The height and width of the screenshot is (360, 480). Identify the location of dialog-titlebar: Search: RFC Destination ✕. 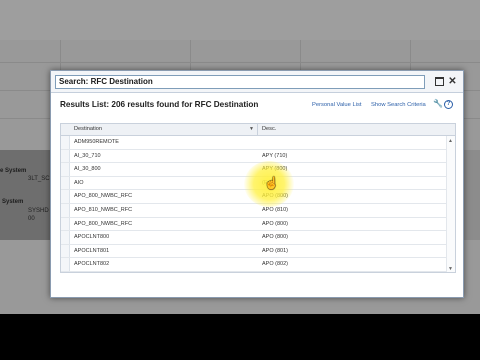
(257, 82).